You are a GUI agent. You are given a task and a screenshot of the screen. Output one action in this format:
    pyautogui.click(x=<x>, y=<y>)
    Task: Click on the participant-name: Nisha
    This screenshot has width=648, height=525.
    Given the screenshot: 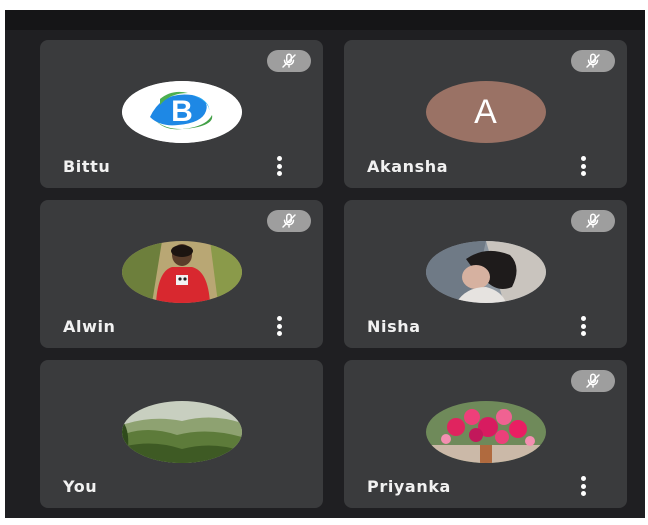 What is the action you would take?
    pyautogui.click(x=394, y=326)
    